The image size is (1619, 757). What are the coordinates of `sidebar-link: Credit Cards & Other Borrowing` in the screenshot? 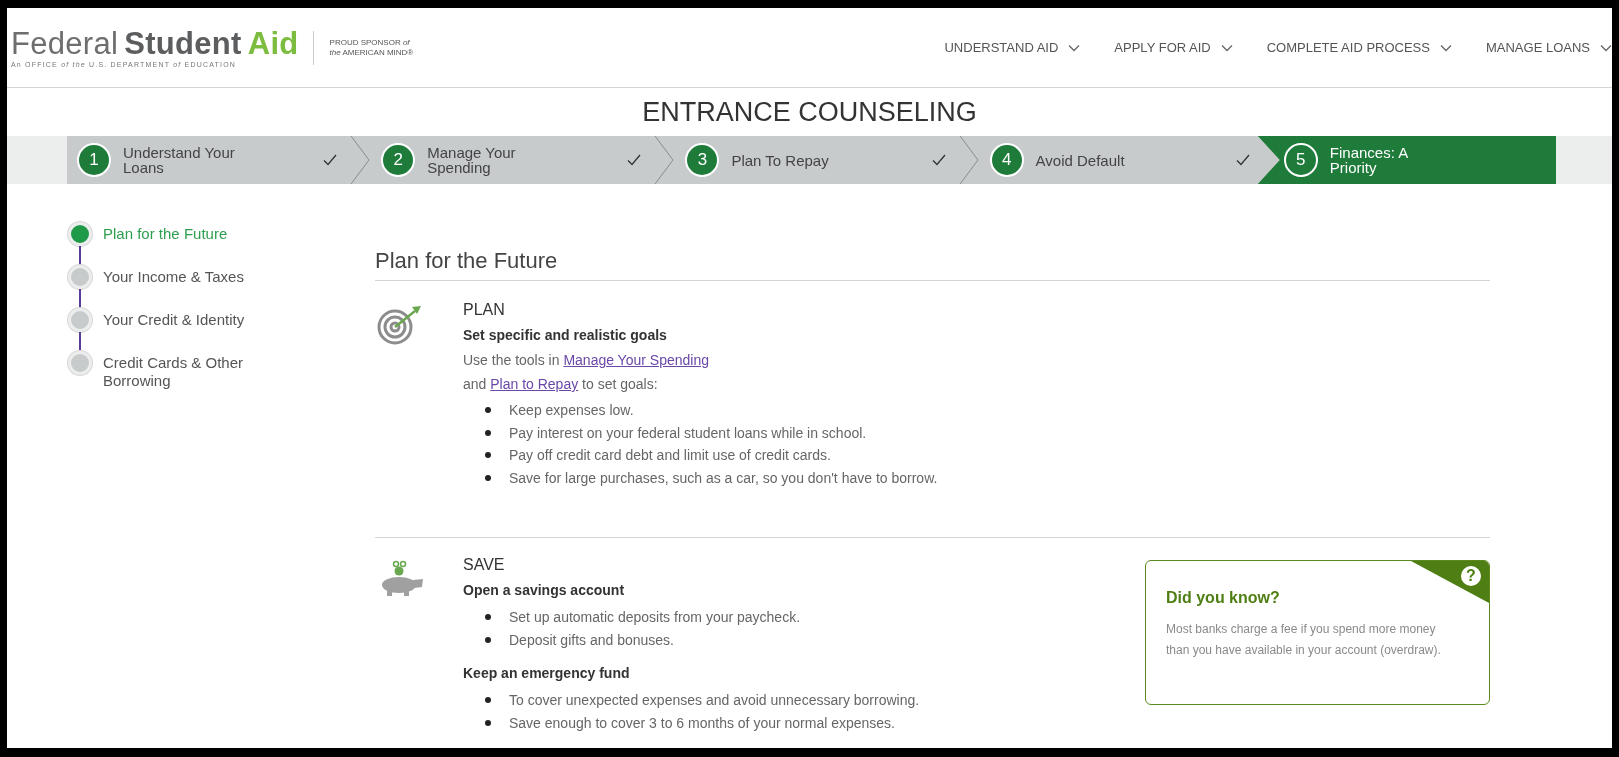 It's located at (188, 372).